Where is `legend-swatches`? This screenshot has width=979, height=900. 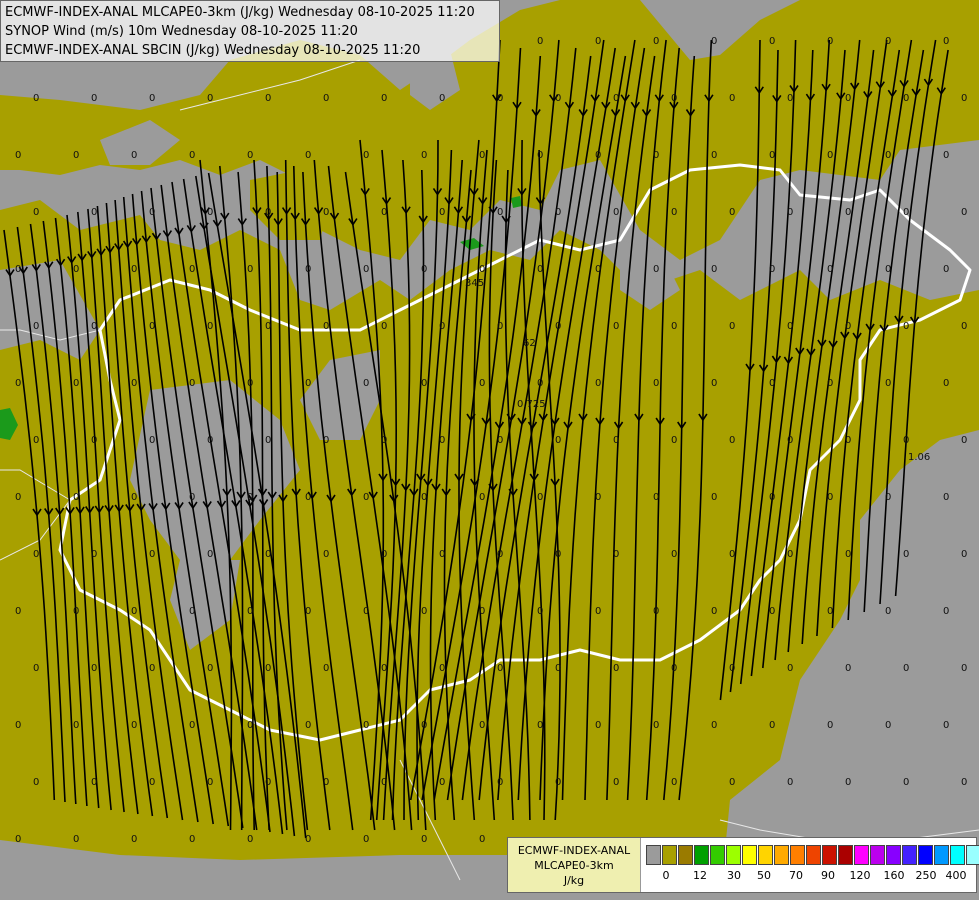
legend-swatches is located at coordinates (812, 855).